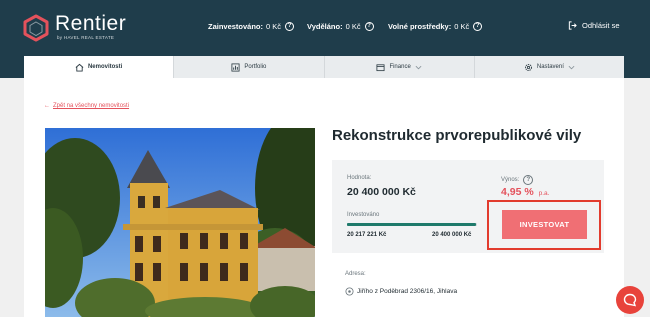  Describe the element at coordinates (235, 67) in the screenshot. I see `bar-chart-icon` at that location.